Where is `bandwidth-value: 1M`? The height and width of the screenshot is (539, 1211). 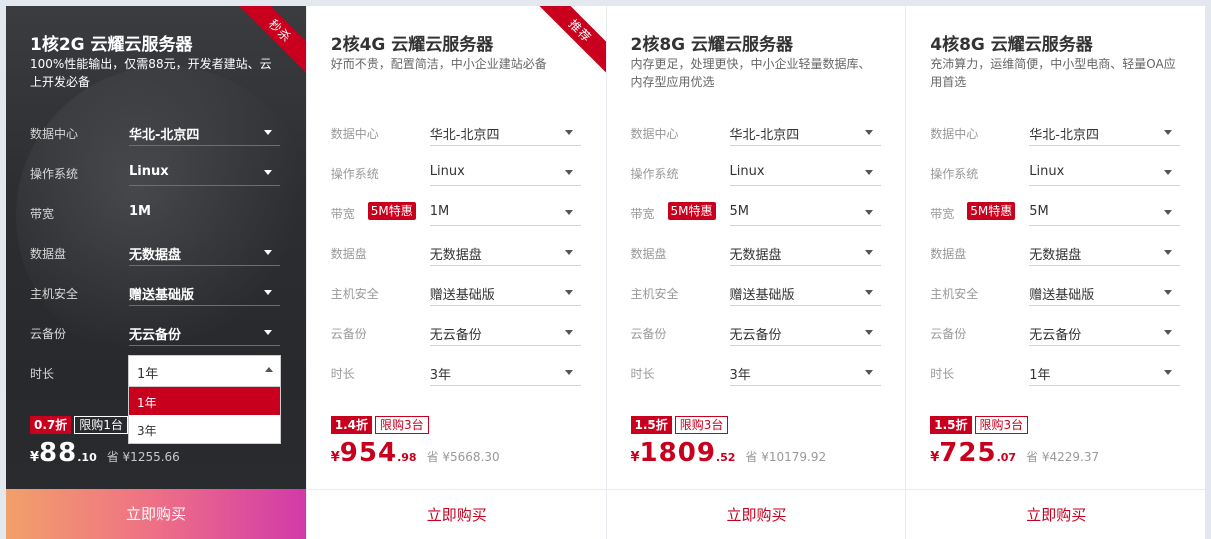 bandwidth-value: 1M is located at coordinates (439, 211).